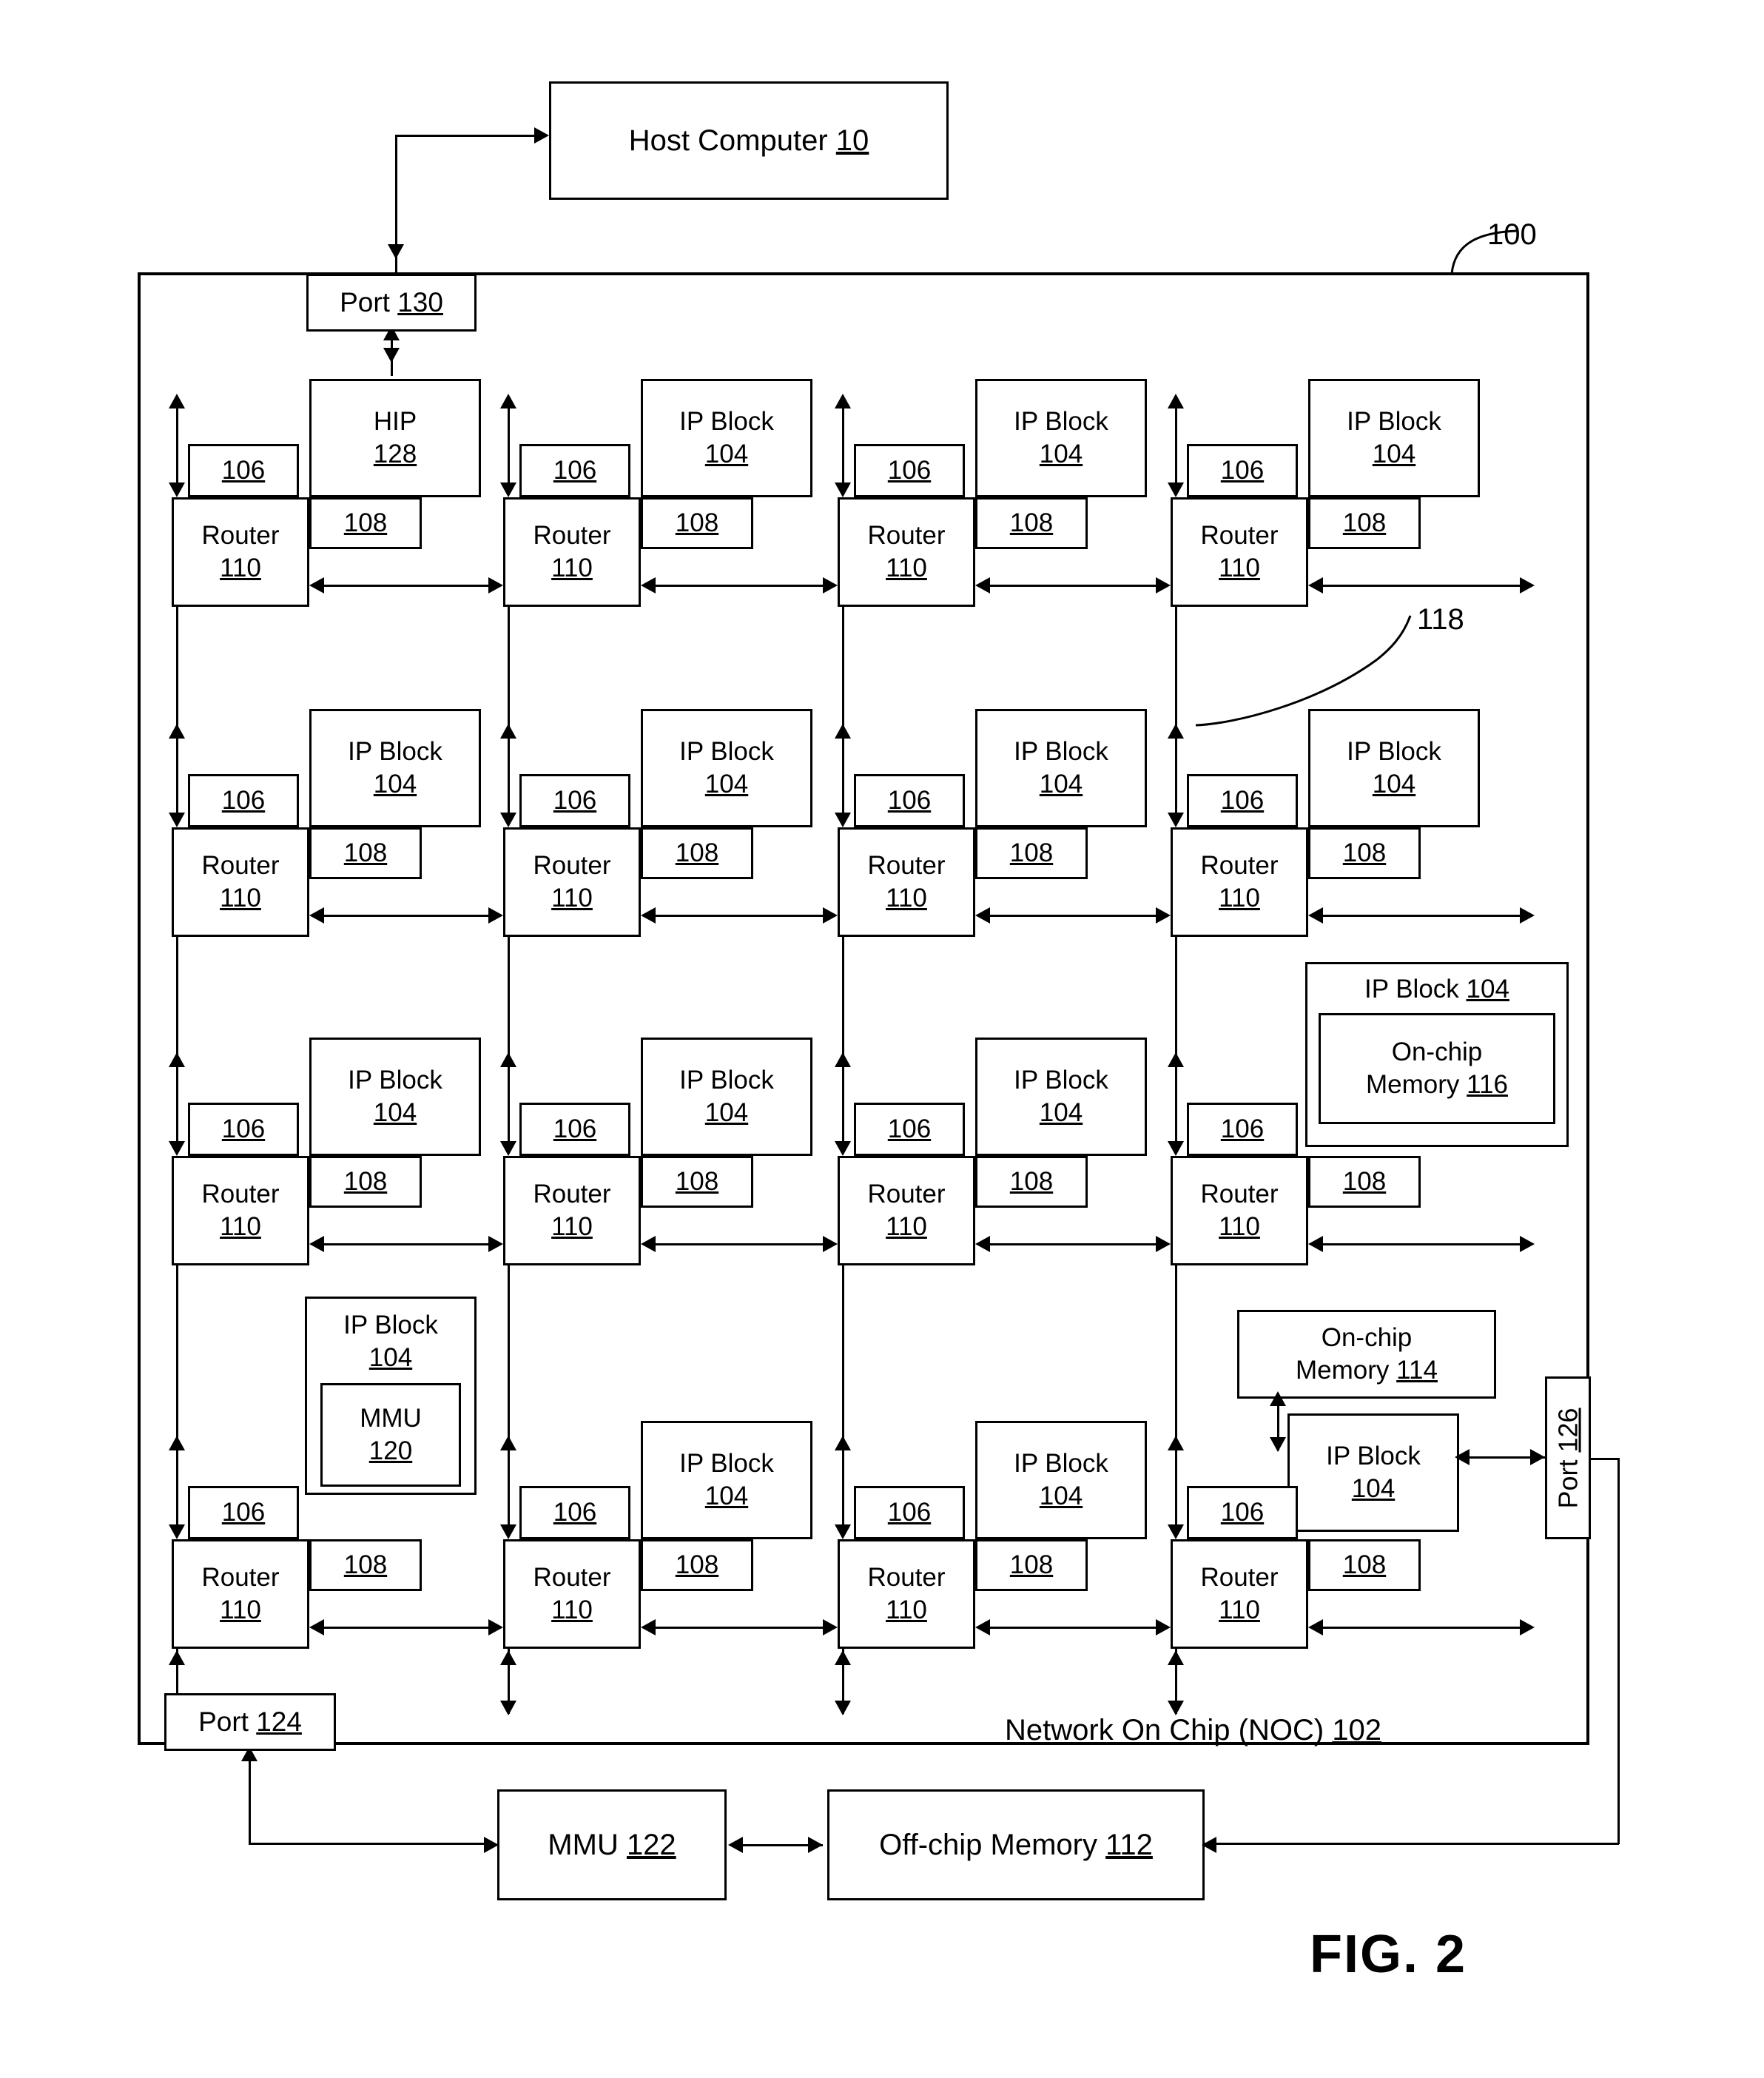 This screenshot has width=1764, height=2078. I want to click on host-computer-label: Host Computer 10, so click(748, 140).